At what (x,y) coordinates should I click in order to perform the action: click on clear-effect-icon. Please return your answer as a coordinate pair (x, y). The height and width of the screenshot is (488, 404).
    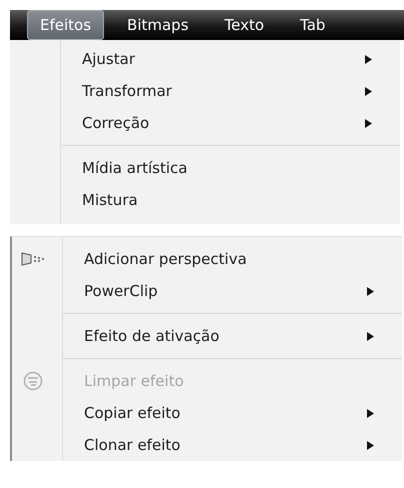
    Looking at the image, I should click on (33, 381).